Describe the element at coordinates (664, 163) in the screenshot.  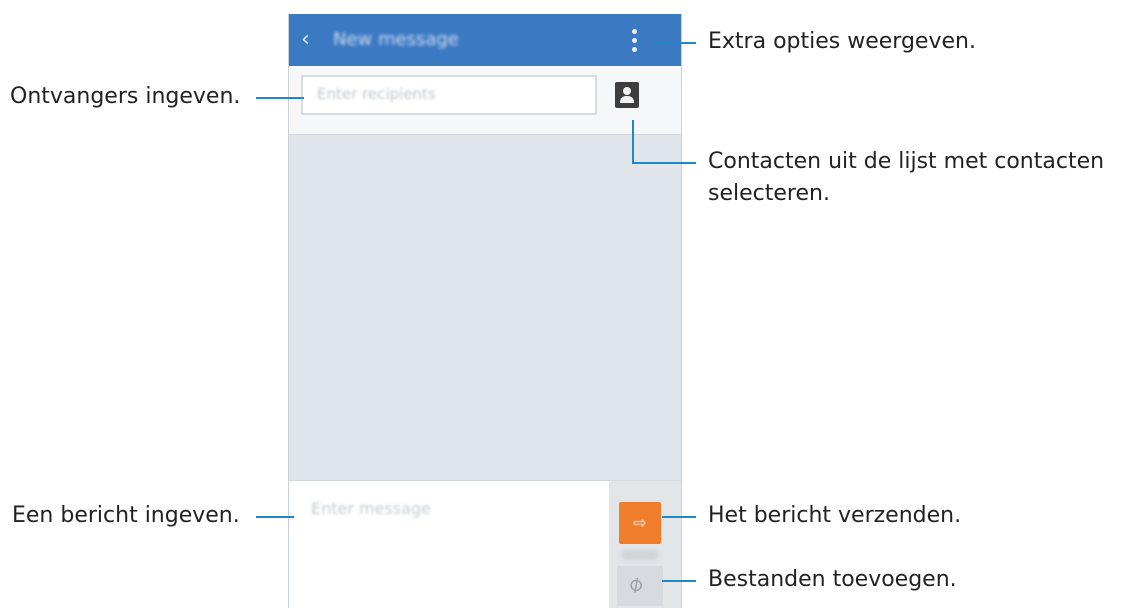
I see `callout-line-contacts` at that location.